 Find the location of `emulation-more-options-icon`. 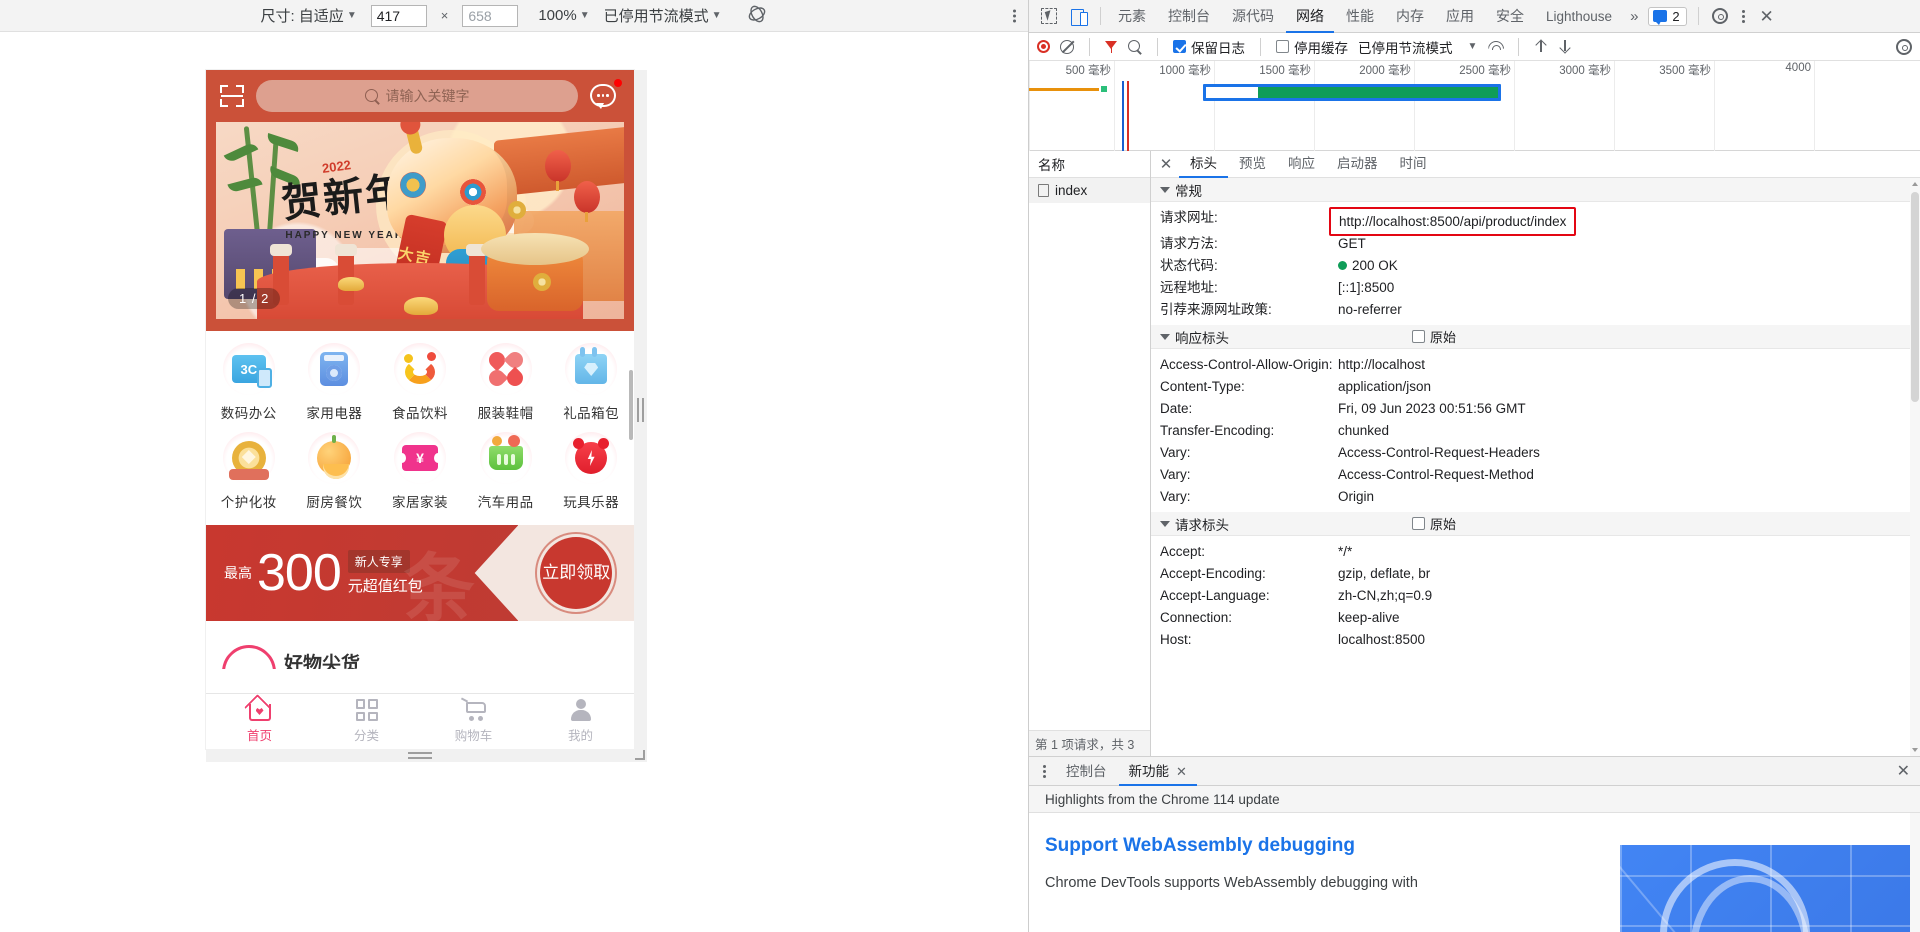

emulation-more-options-icon is located at coordinates (1014, 15).